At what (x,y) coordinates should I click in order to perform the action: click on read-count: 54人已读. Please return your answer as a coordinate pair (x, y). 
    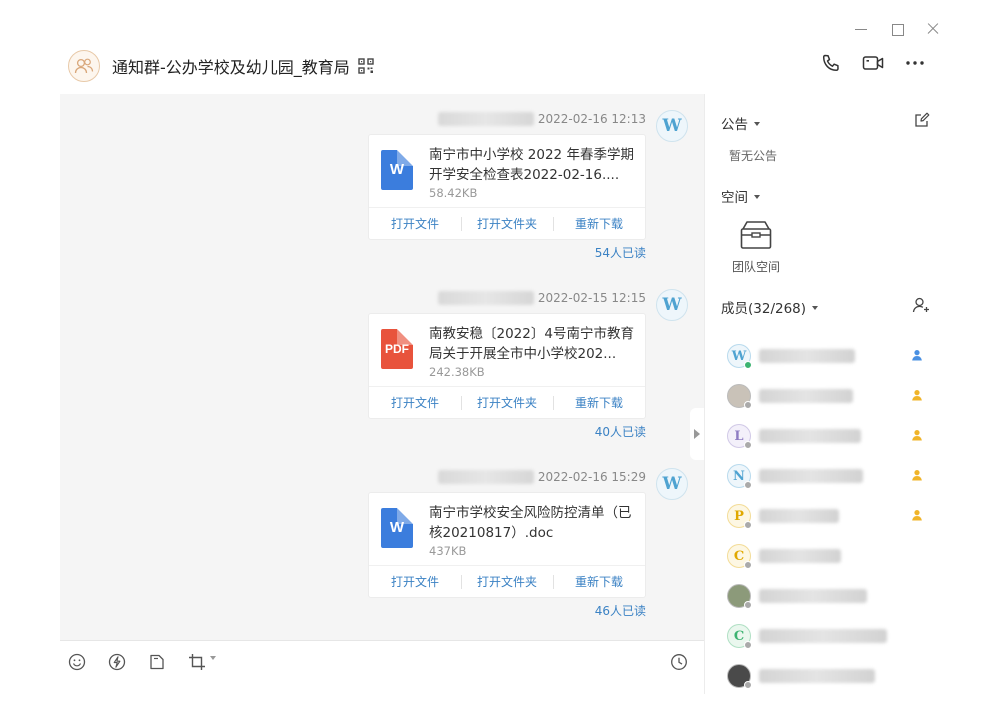
    Looking at the image, I should click on (620, 252).